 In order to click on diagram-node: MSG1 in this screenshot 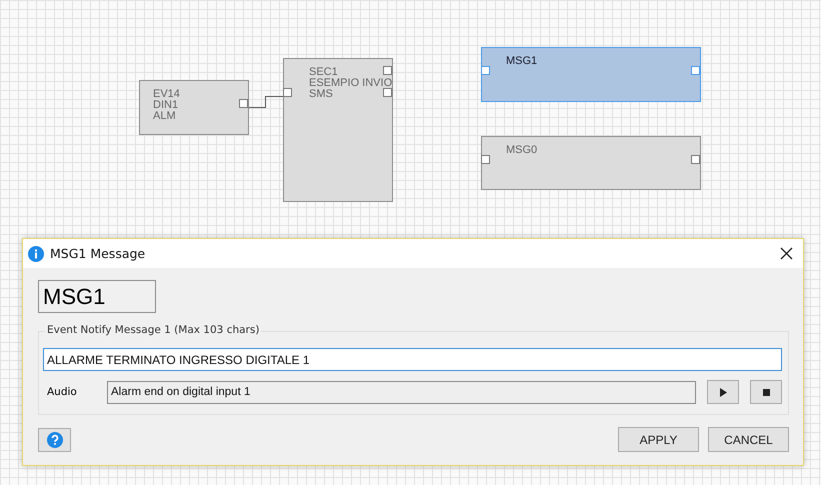, I will do `click(591, 74)`.